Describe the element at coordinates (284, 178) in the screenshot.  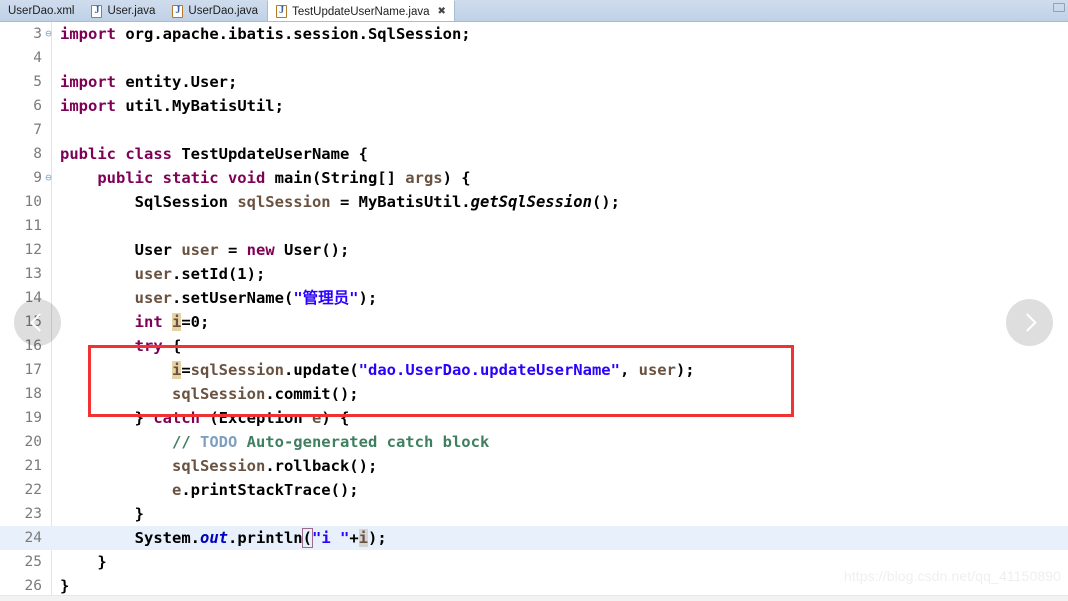
I see `line-content: public static void main(String[] args) {` at that location.